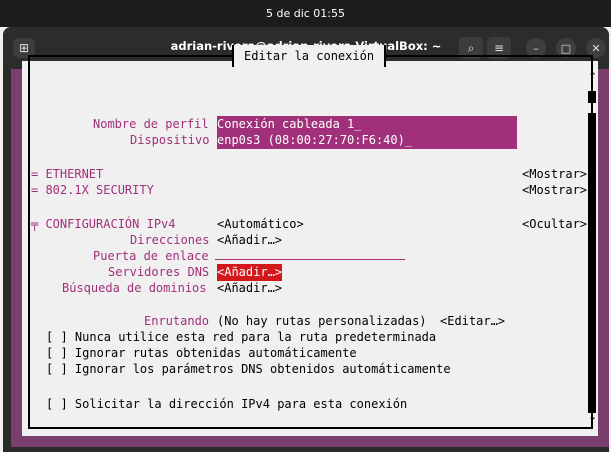 Image resolution: width=611 pixels, height=452 pixels. Describe the element at coordinates (592, 97) in the screenshot. I see `scrollbar-thumb` at that location.